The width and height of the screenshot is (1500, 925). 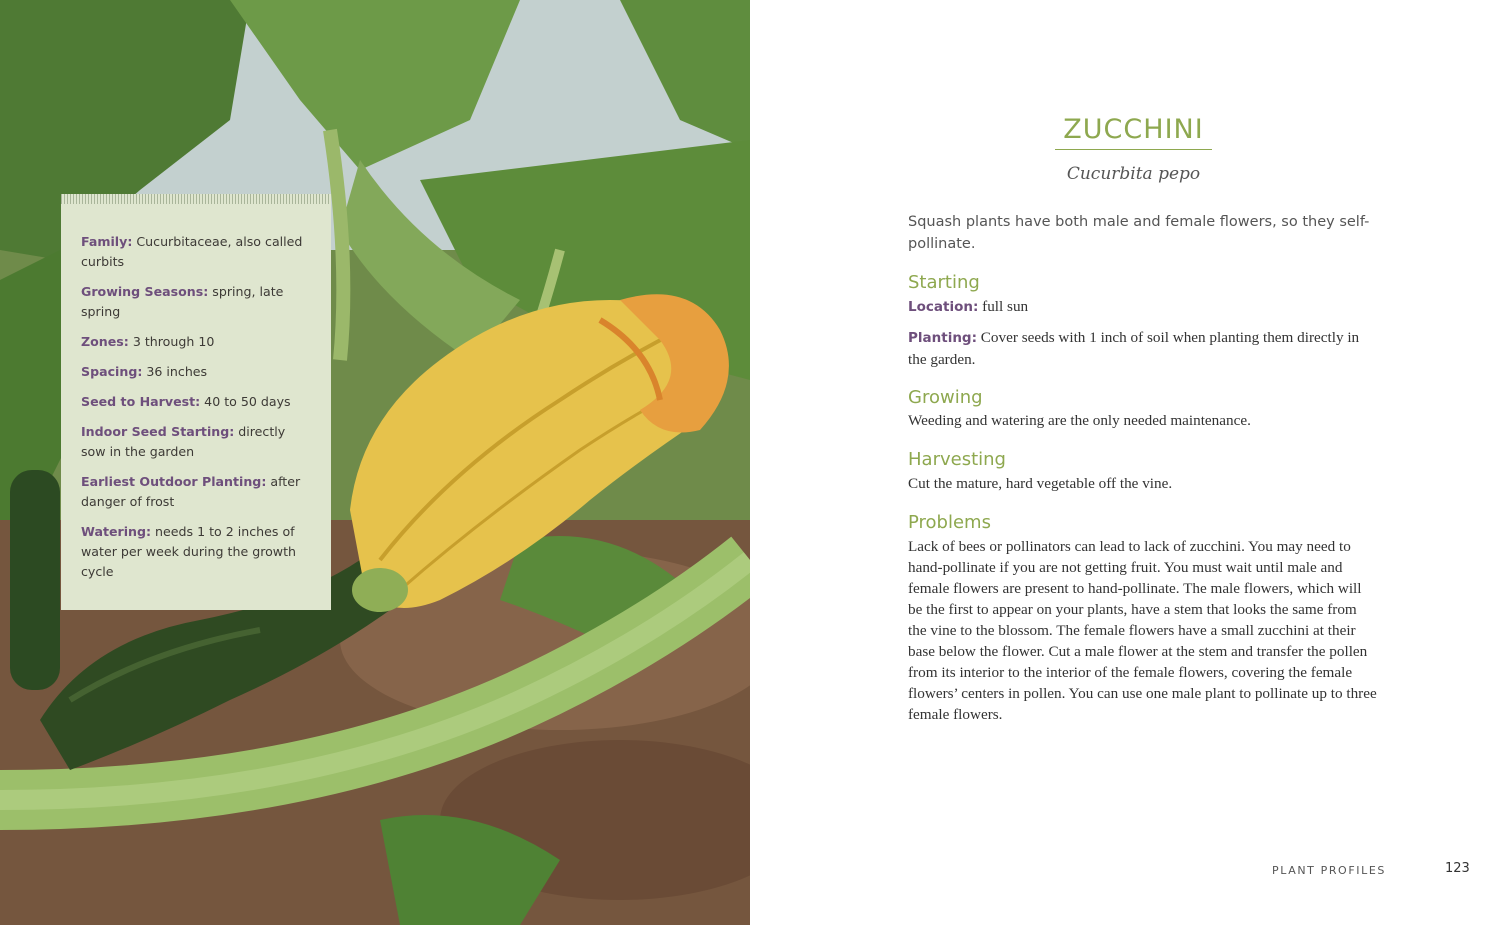 What do you see at coordinates (1457, 868) in the screenshot?
I see `page-number: 123` at bounding box center [1457, 868].